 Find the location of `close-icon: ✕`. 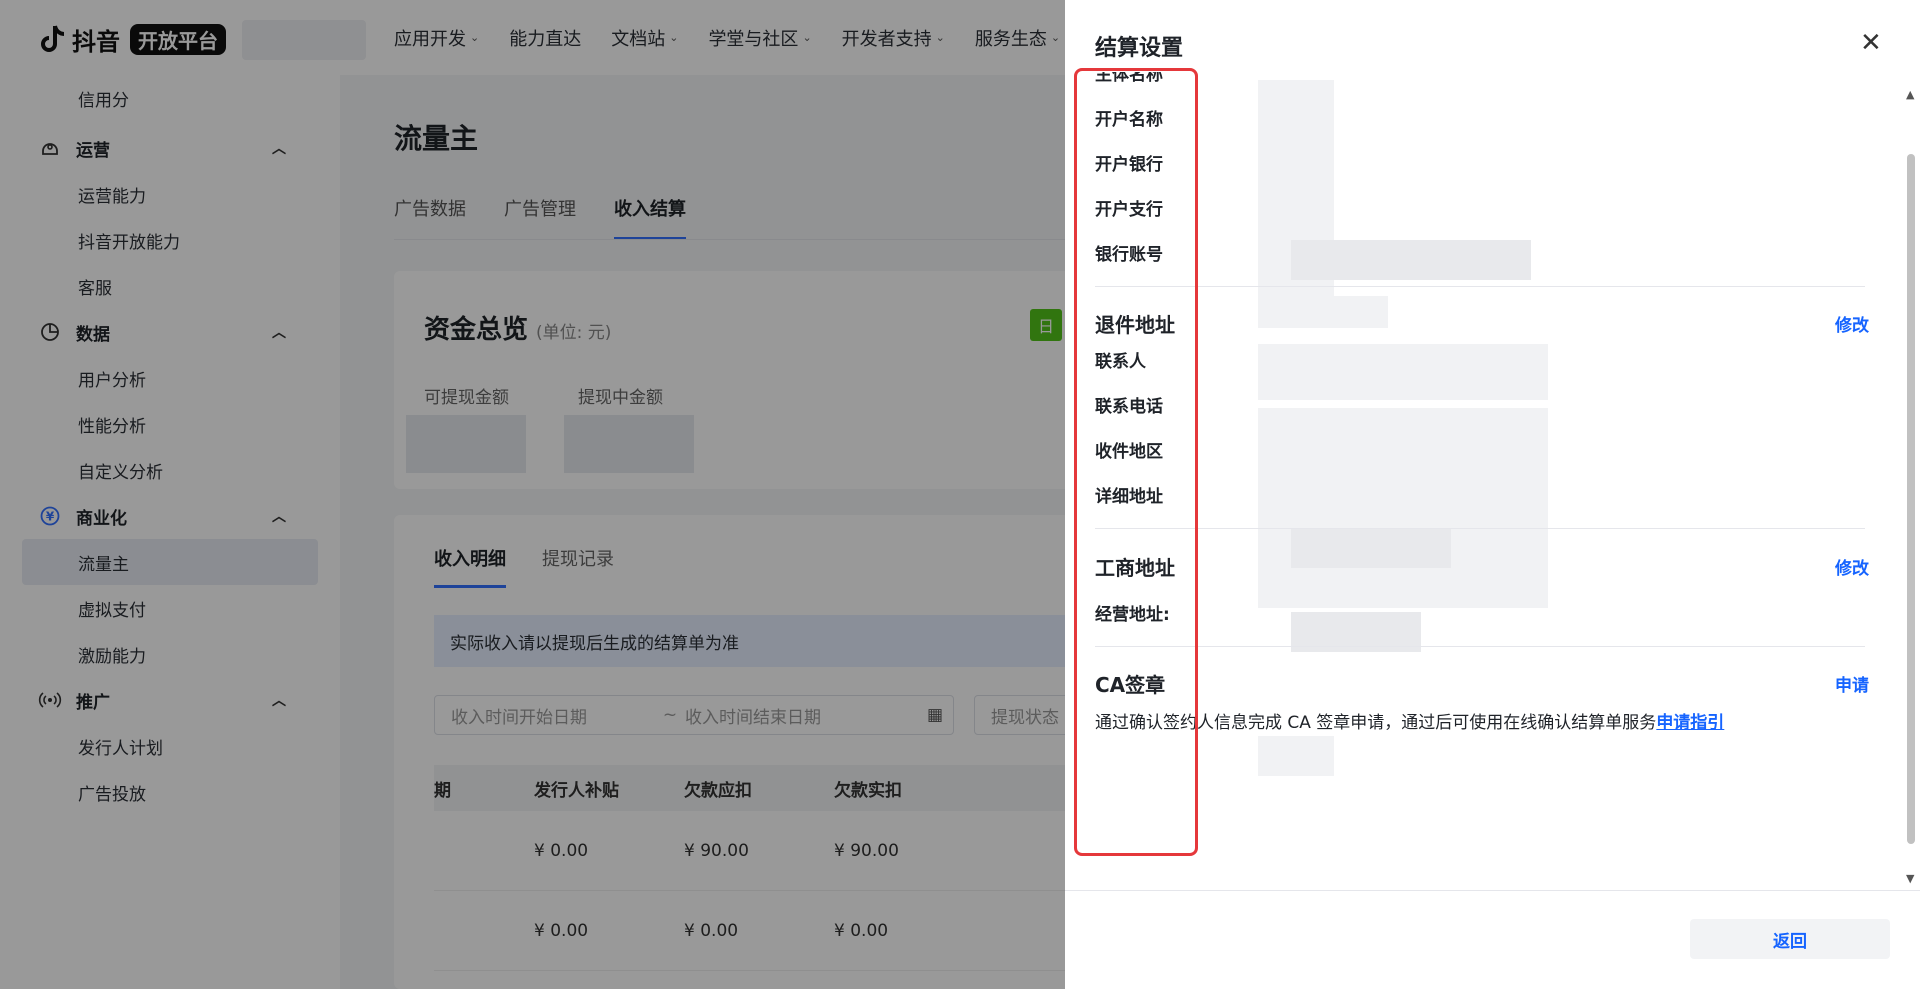

close-icon: ✕ is located at coordinates (1871, 43).